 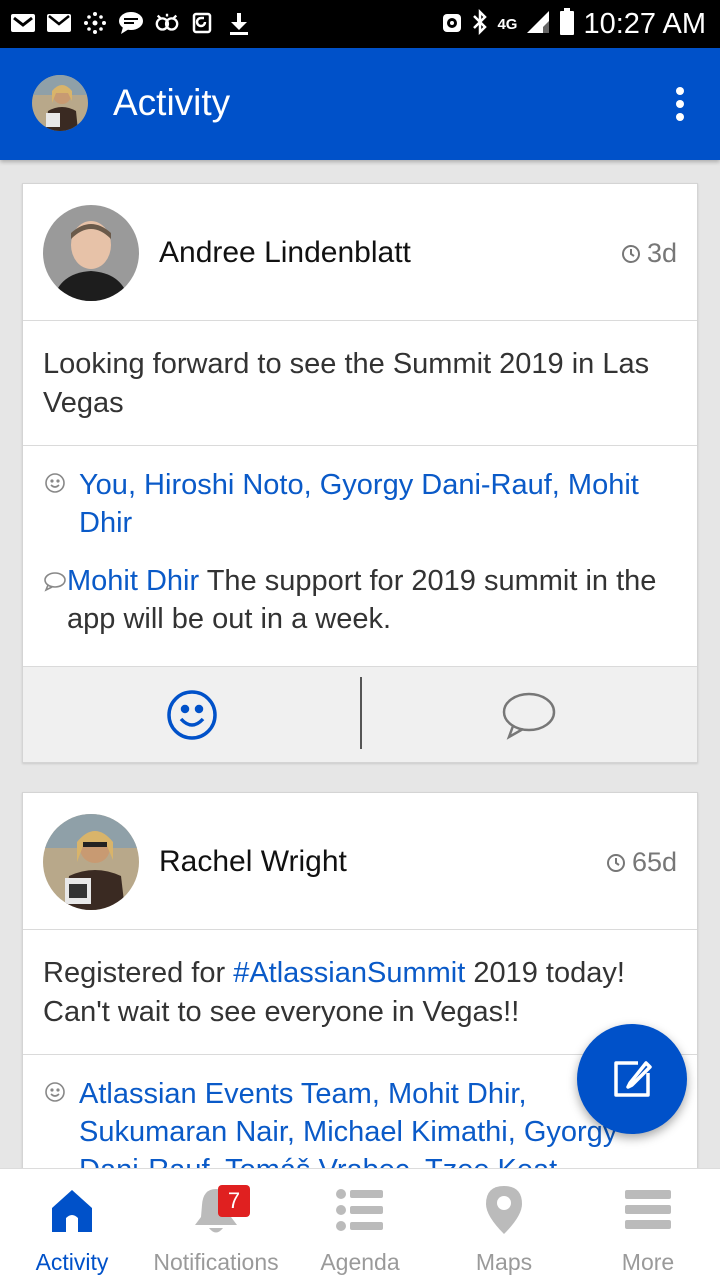 What do you see at coordinates (216, 1224) in the screenshot?
I see `nav-notifications: 7 Notifications` at bounding box center [216, 1224].